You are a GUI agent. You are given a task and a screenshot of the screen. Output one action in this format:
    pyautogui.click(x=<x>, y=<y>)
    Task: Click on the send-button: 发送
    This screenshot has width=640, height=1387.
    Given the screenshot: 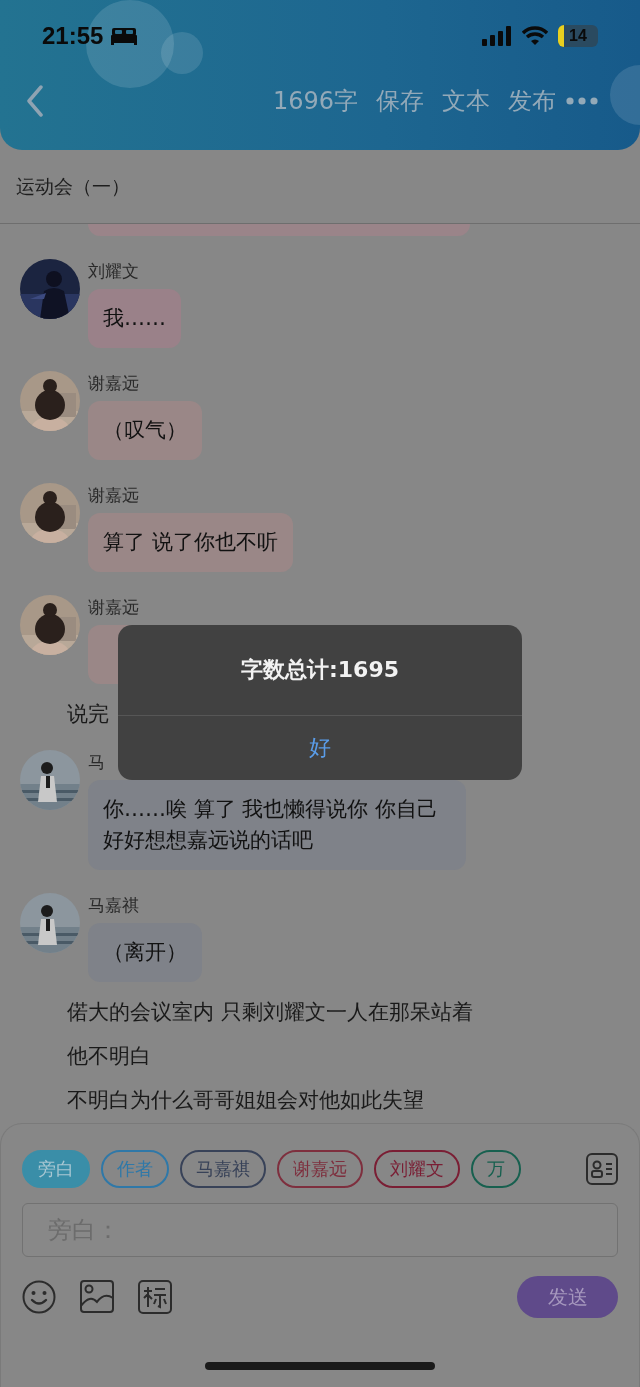 What is the action you would take?
    pyautogui.click(x=567, y=1297)
    